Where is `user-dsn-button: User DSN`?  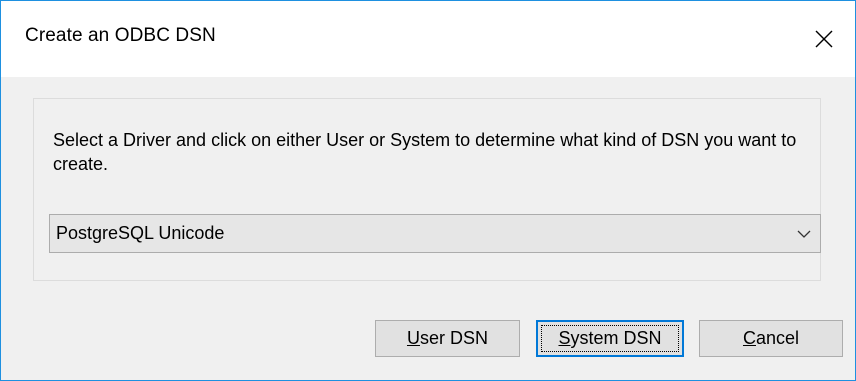
user-dsn-button: User DSN is located at coordinates (447, 338).